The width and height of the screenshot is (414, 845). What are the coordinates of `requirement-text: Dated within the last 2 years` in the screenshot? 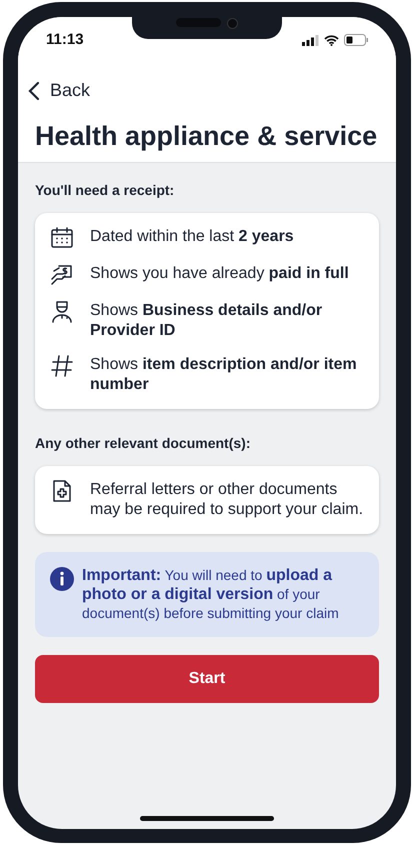 It's located at (192, 237).